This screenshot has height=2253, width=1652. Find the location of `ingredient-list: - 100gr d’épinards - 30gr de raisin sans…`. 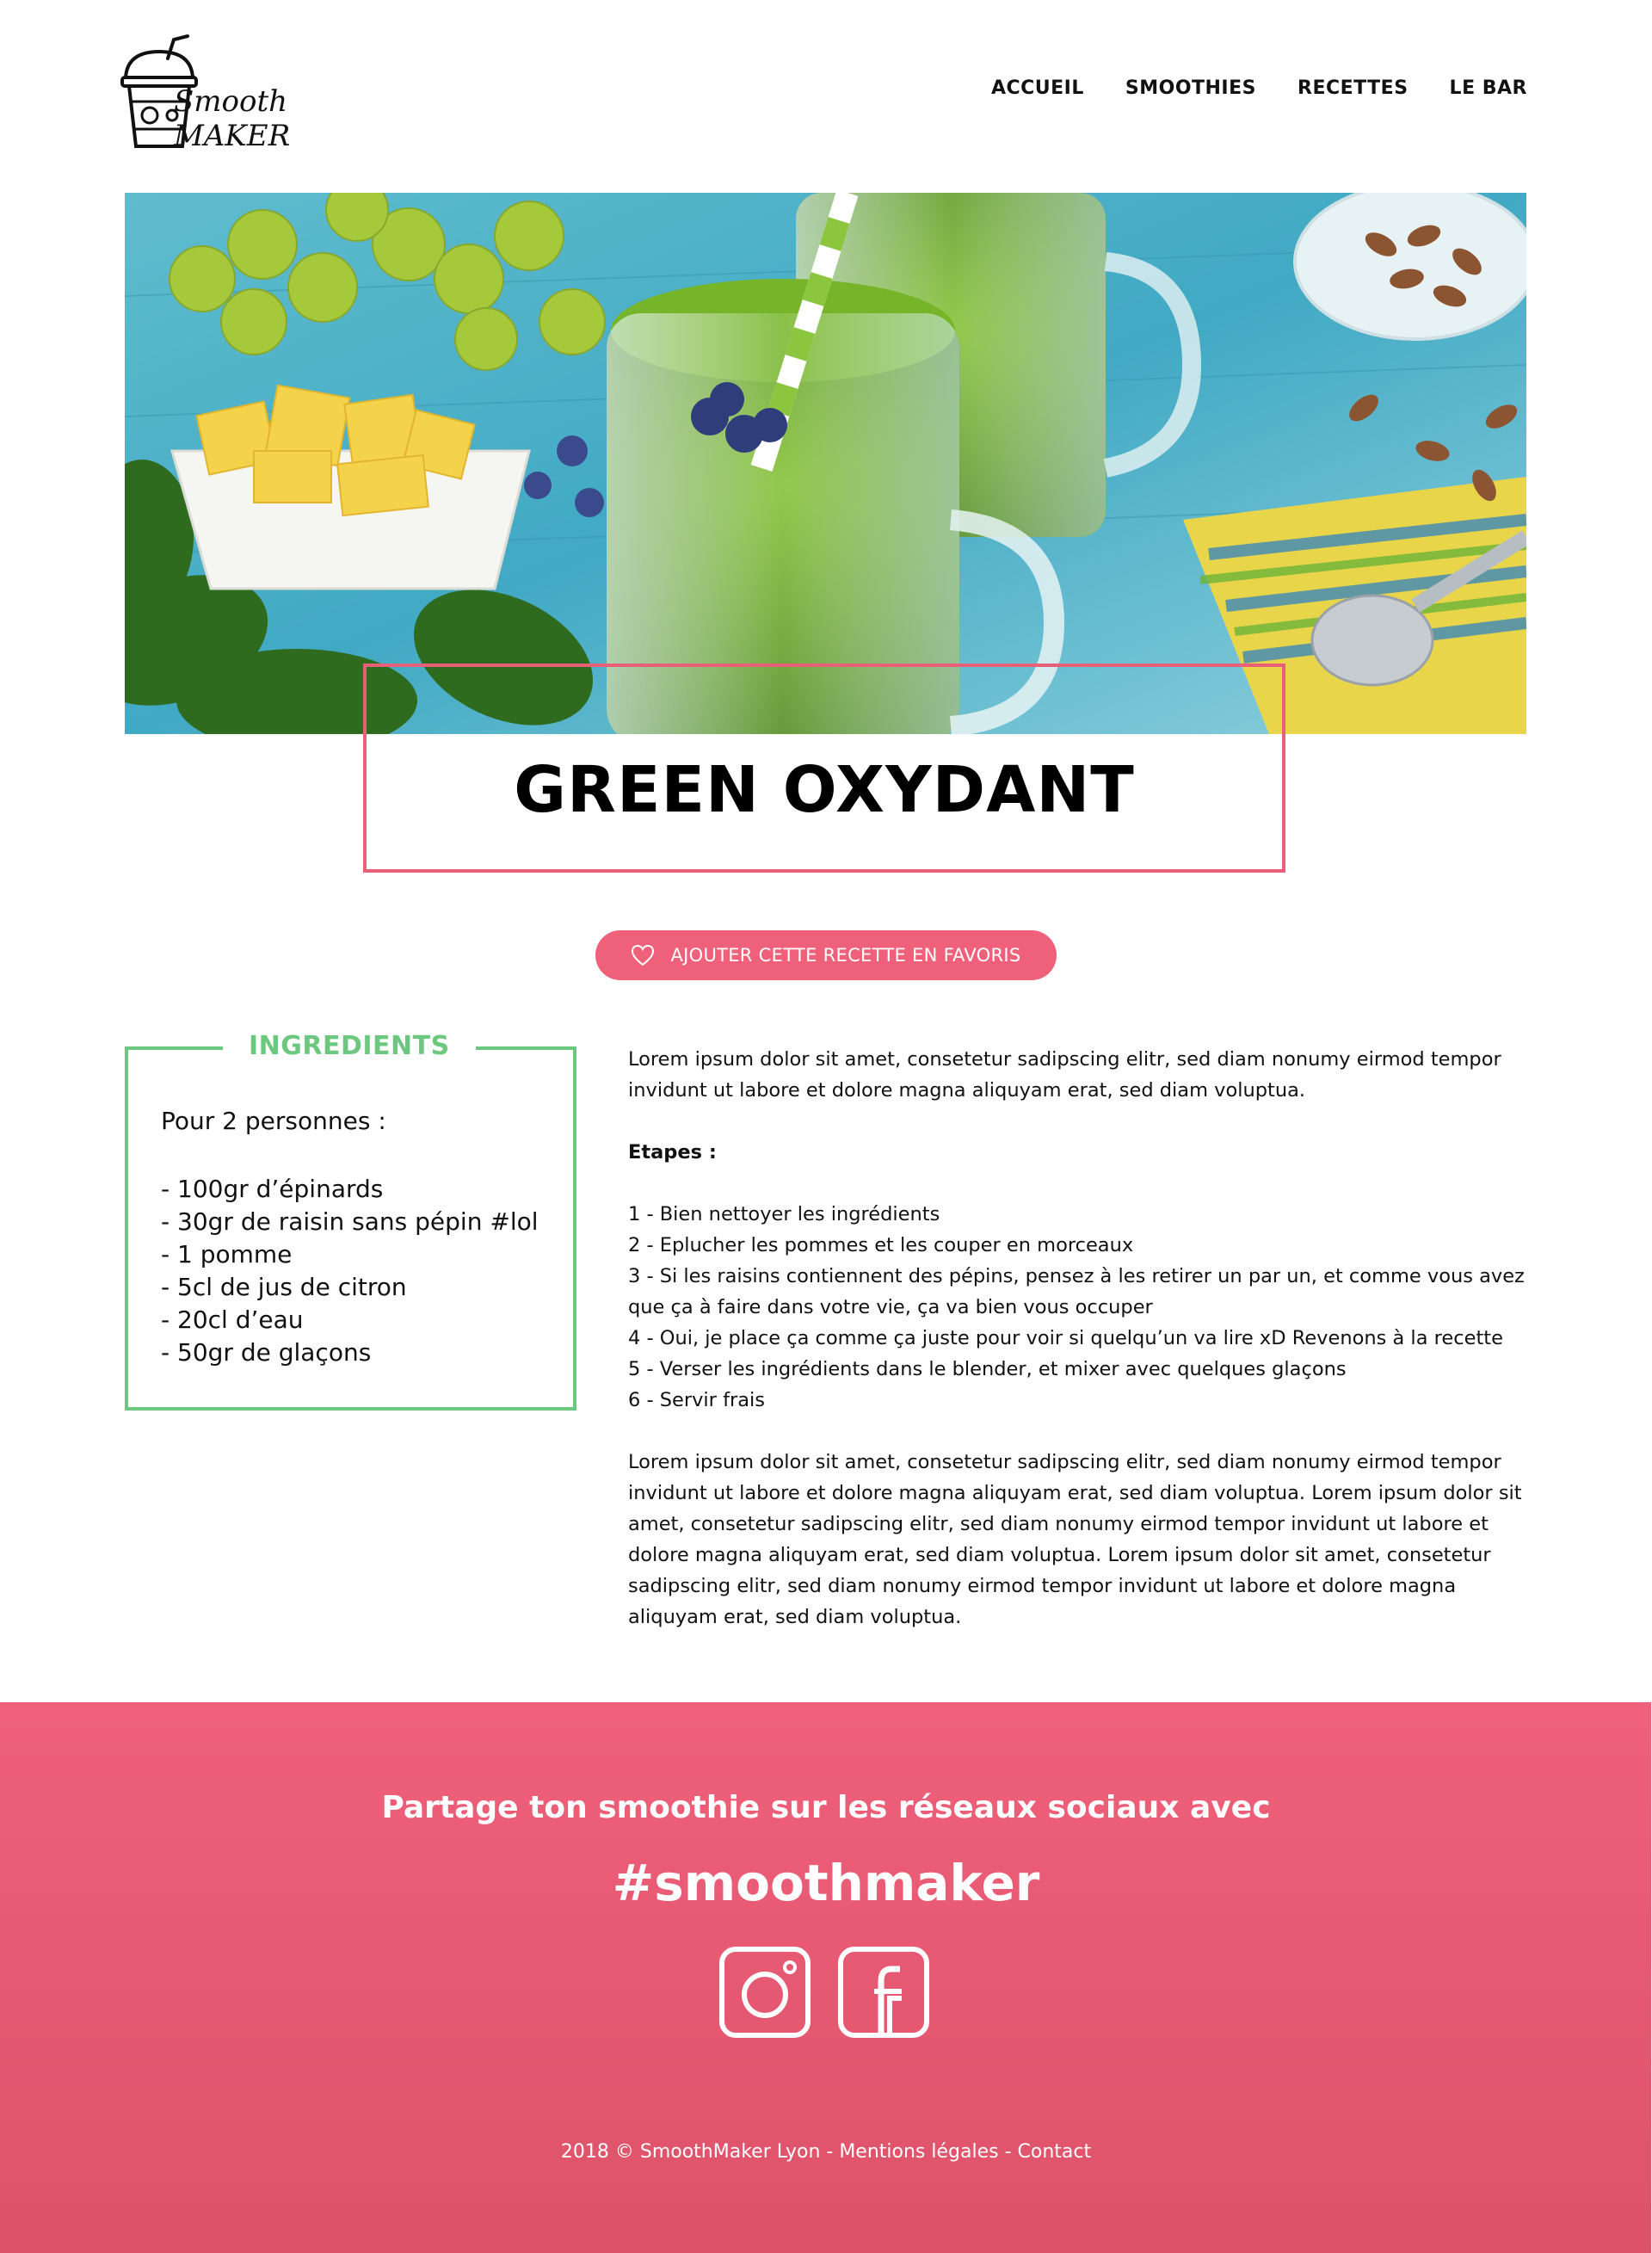

ingredient-list: - 100gr d’épinards - 30gr de raisin sans… is located at coordinates (350, 1271).